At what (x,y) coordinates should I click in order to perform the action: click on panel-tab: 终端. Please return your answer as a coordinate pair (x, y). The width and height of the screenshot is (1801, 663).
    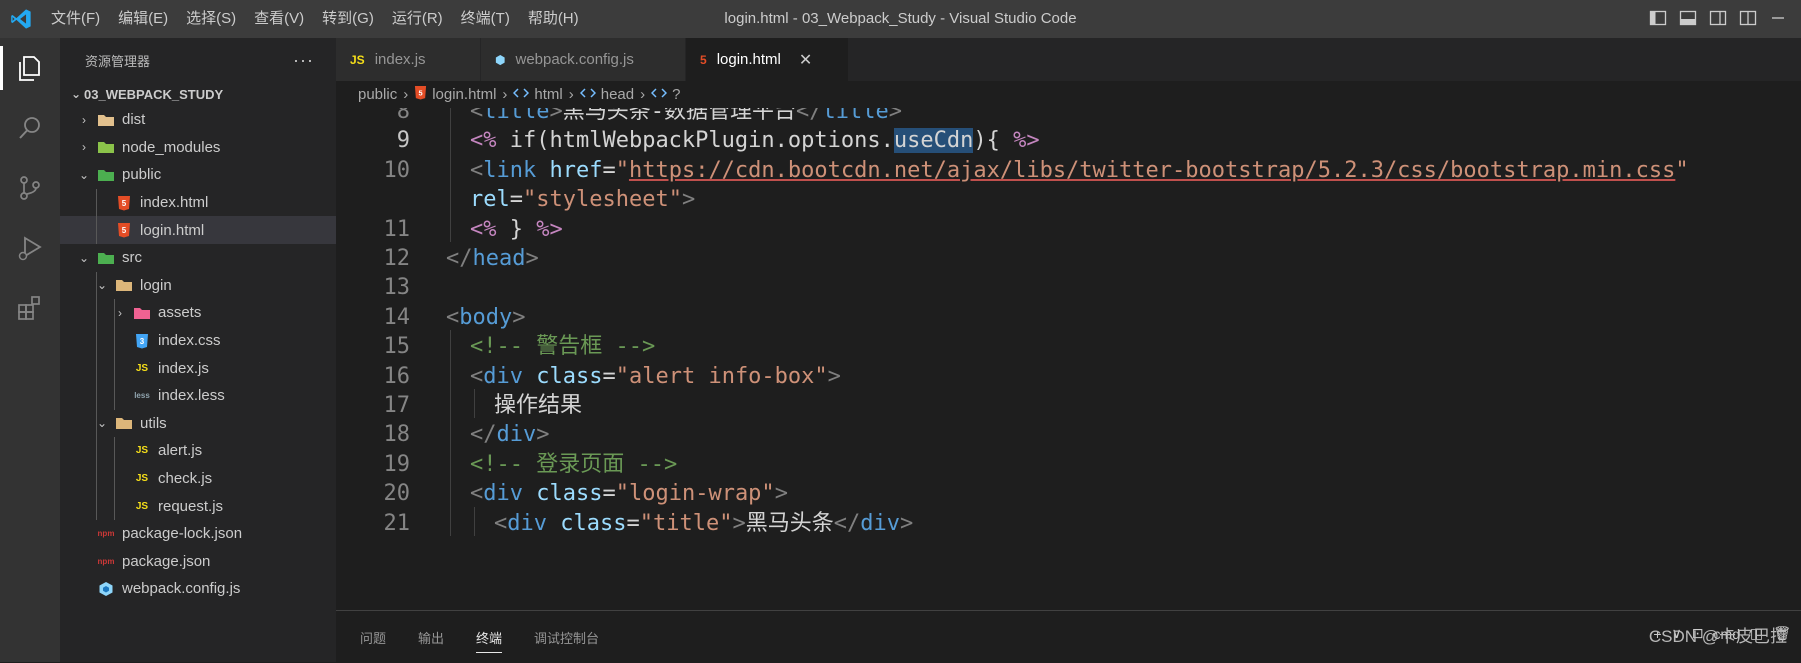
    Looking at the image, I should click on (489, 637).